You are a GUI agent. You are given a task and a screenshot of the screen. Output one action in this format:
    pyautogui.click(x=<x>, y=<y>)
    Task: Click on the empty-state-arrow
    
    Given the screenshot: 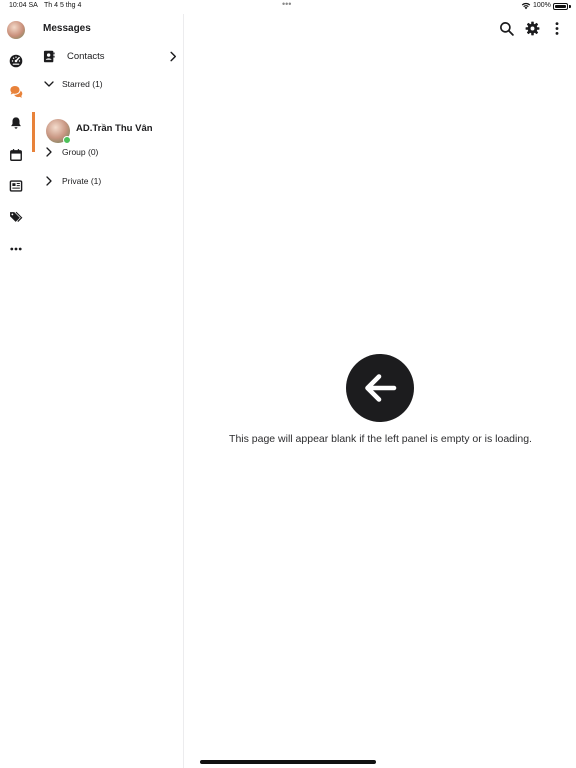 What is the action you would take?
    pyautogui.click(x=380, y=388)
    